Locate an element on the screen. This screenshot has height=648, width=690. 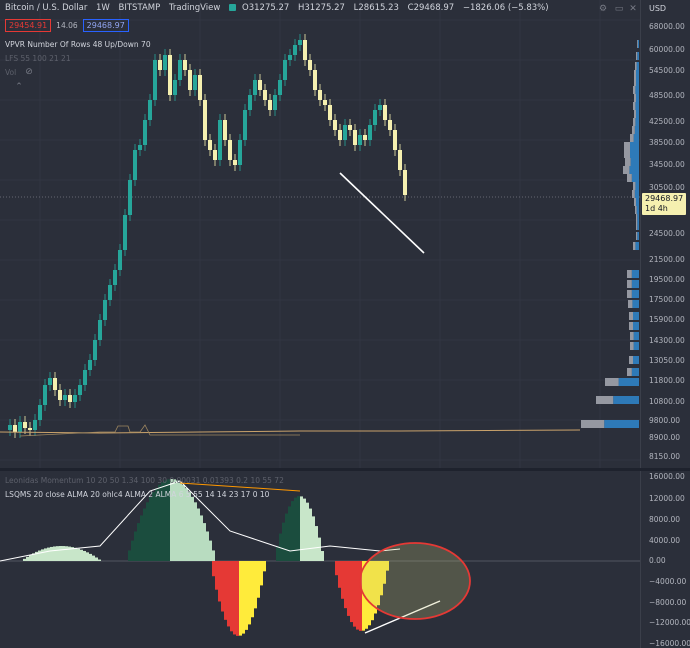
collapse-icon: ⌃ is located at coordinates (19, 87).